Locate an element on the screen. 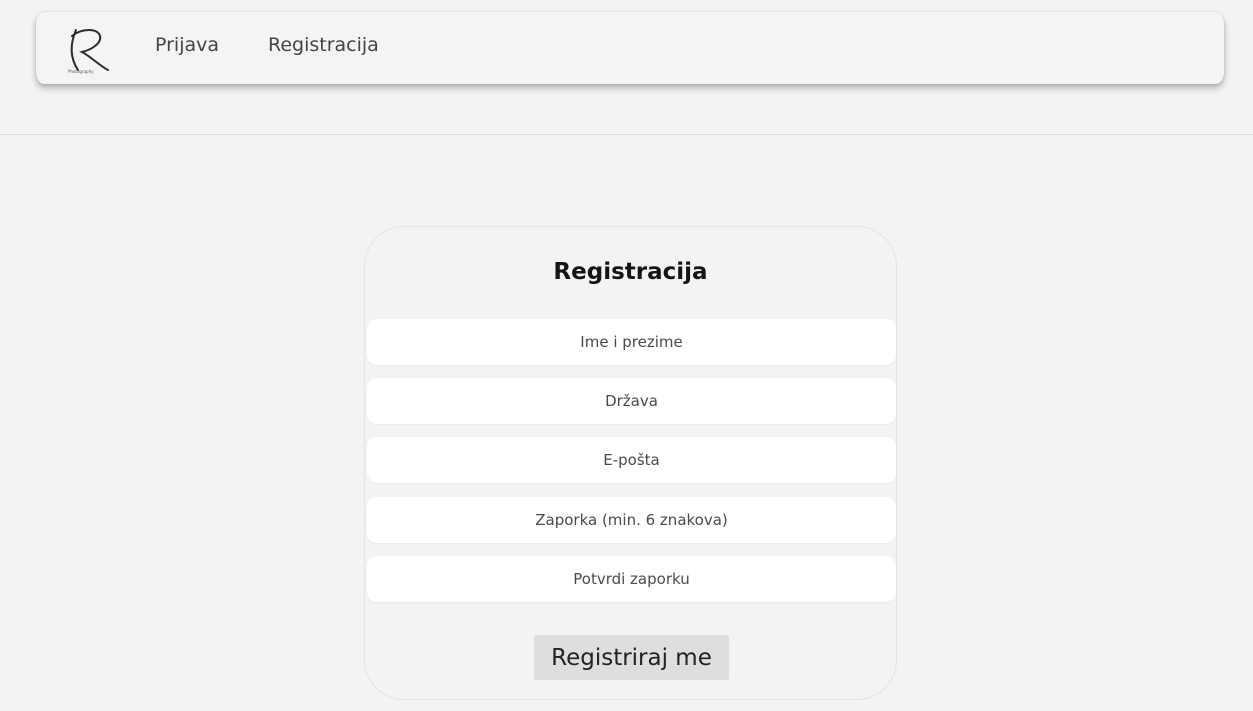  confirm-password-field is located at coordinates (631, 579).